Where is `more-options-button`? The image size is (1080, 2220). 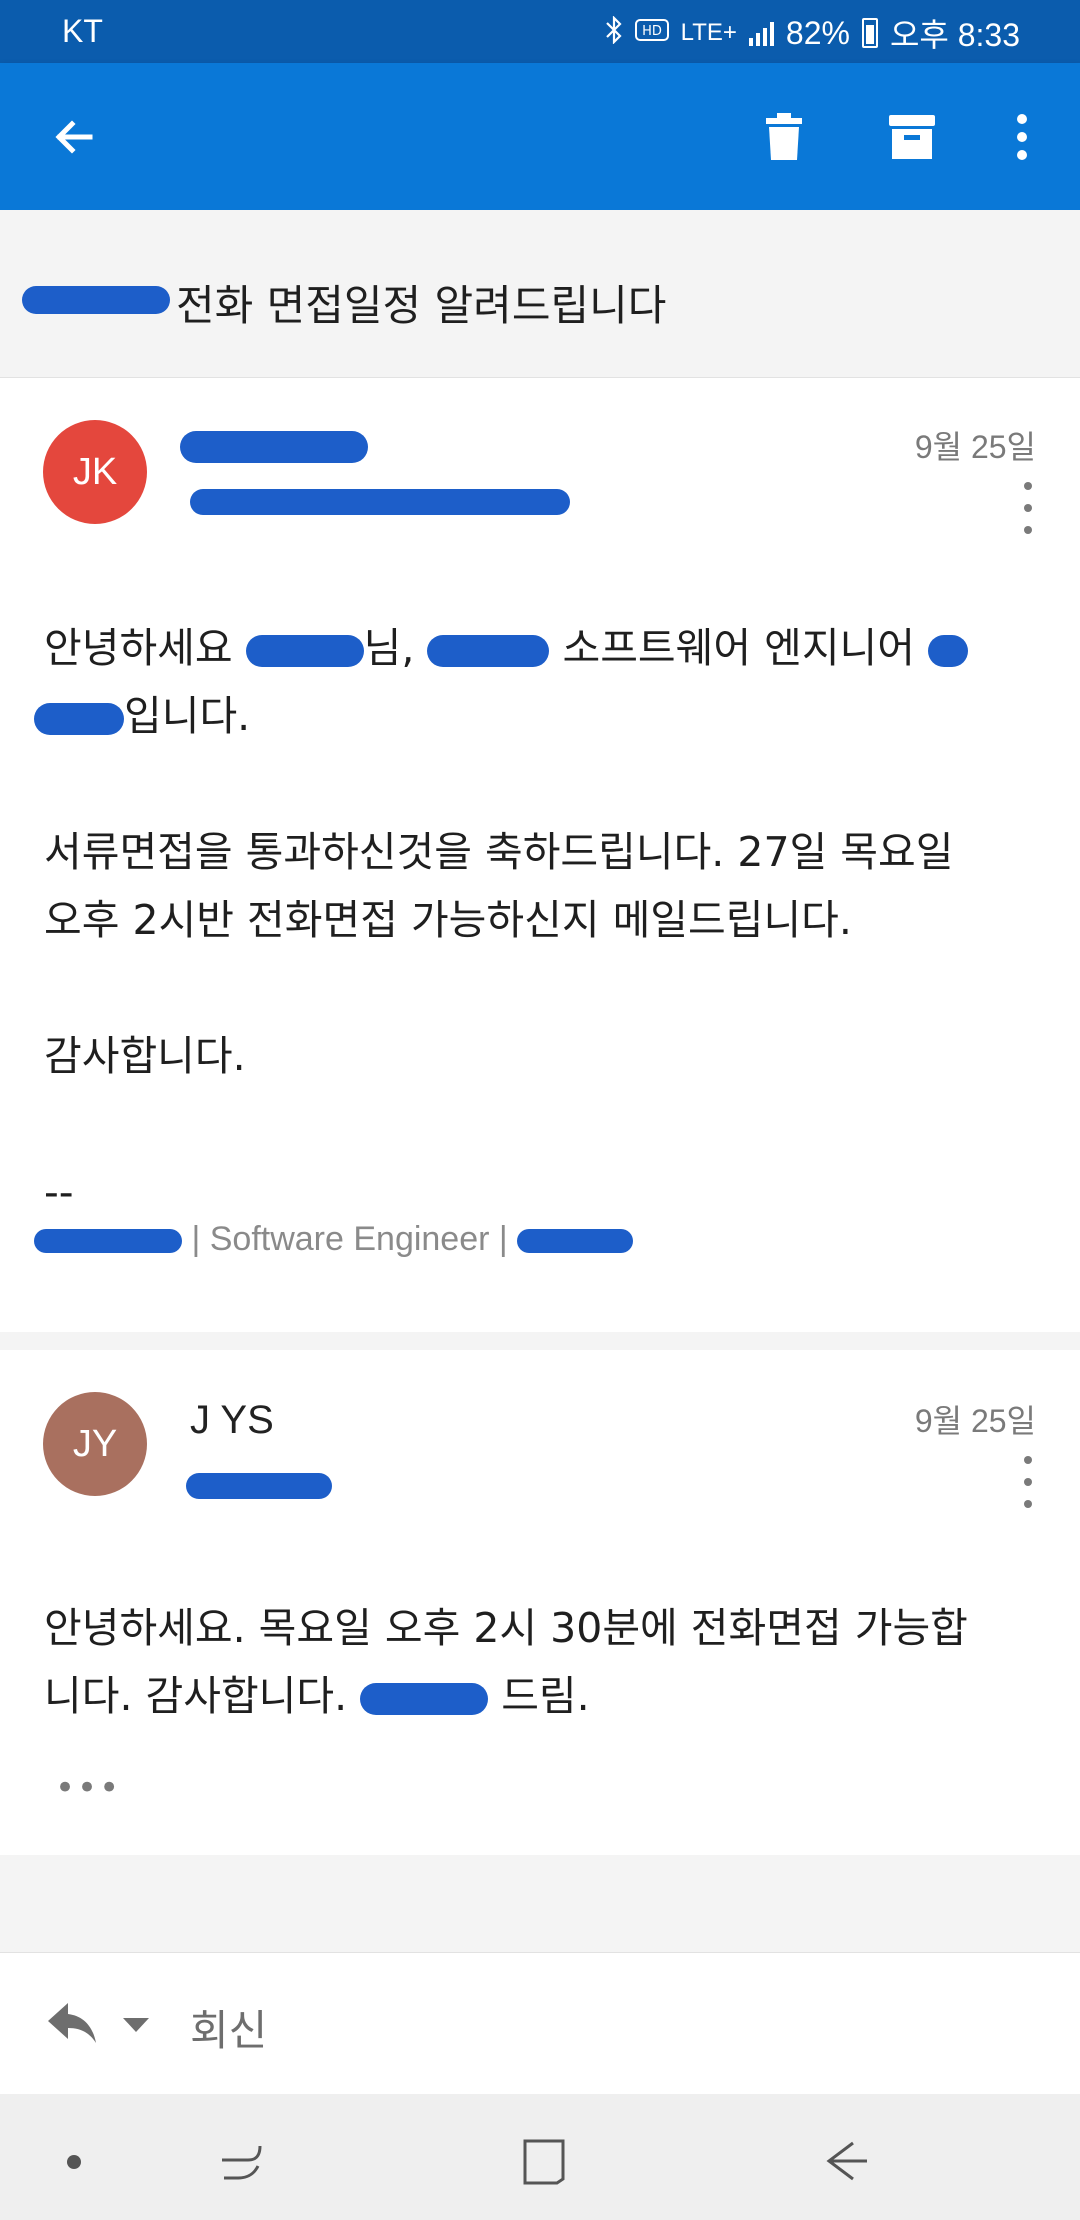 more-options-button is located at coordinates (1022, 137).